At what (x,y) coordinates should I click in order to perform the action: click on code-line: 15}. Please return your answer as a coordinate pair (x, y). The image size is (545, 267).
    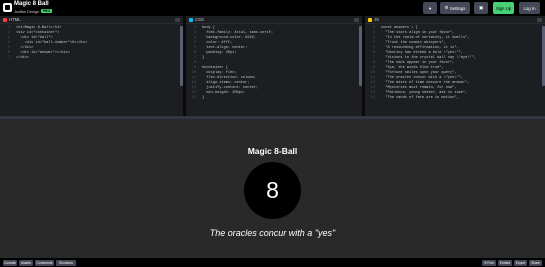
    Looking at the image, I should click on (274, 98).